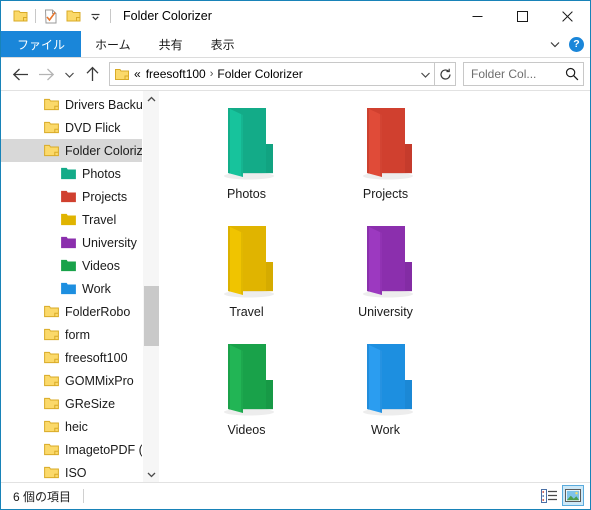  Describe the element at coordinates (561, 495) in the screenshot. I see `view-buttons` at that location.